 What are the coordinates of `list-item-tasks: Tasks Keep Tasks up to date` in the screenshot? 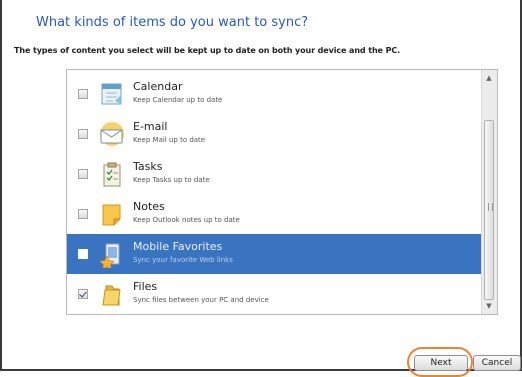 It's located at (274, 174).